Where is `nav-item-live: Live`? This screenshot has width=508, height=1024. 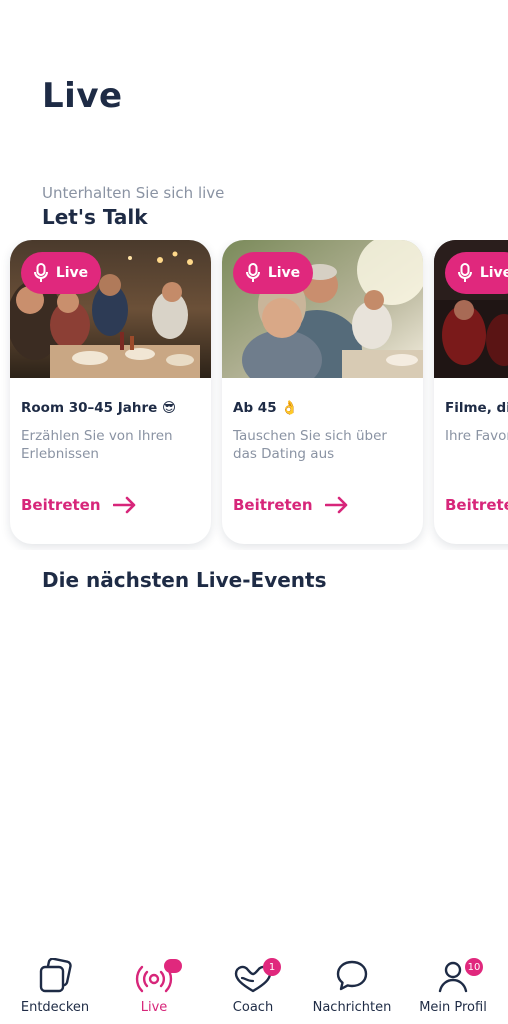
nav-item-live: Live is located at coordinates (154, 987).